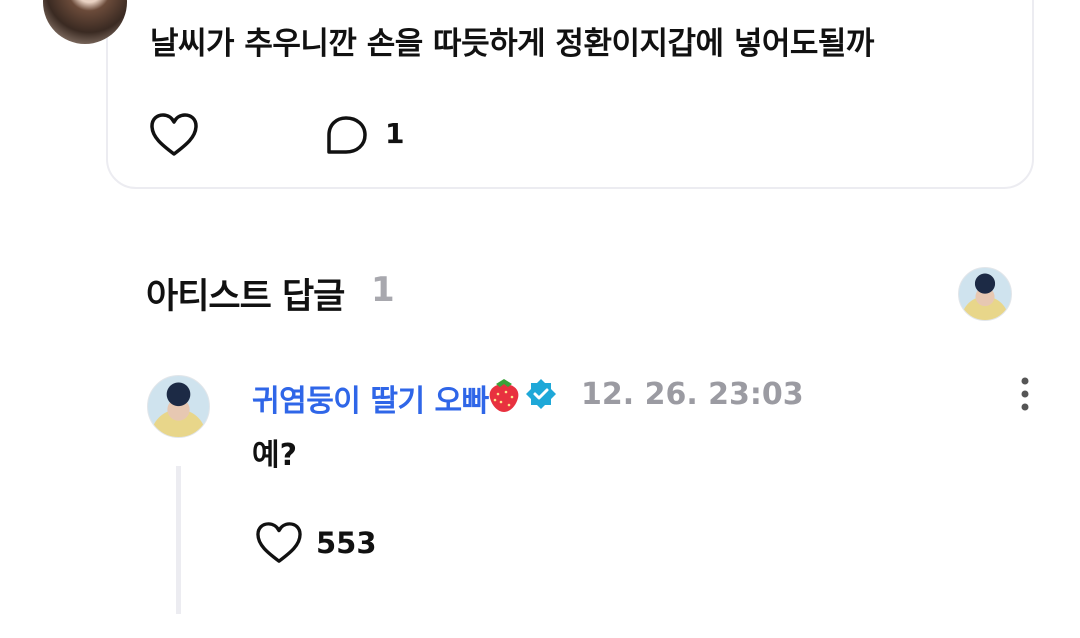 Image resolution: width=1080 pixels, height=638 pixels. I want to click on reply-like-button, so click(279, 543).